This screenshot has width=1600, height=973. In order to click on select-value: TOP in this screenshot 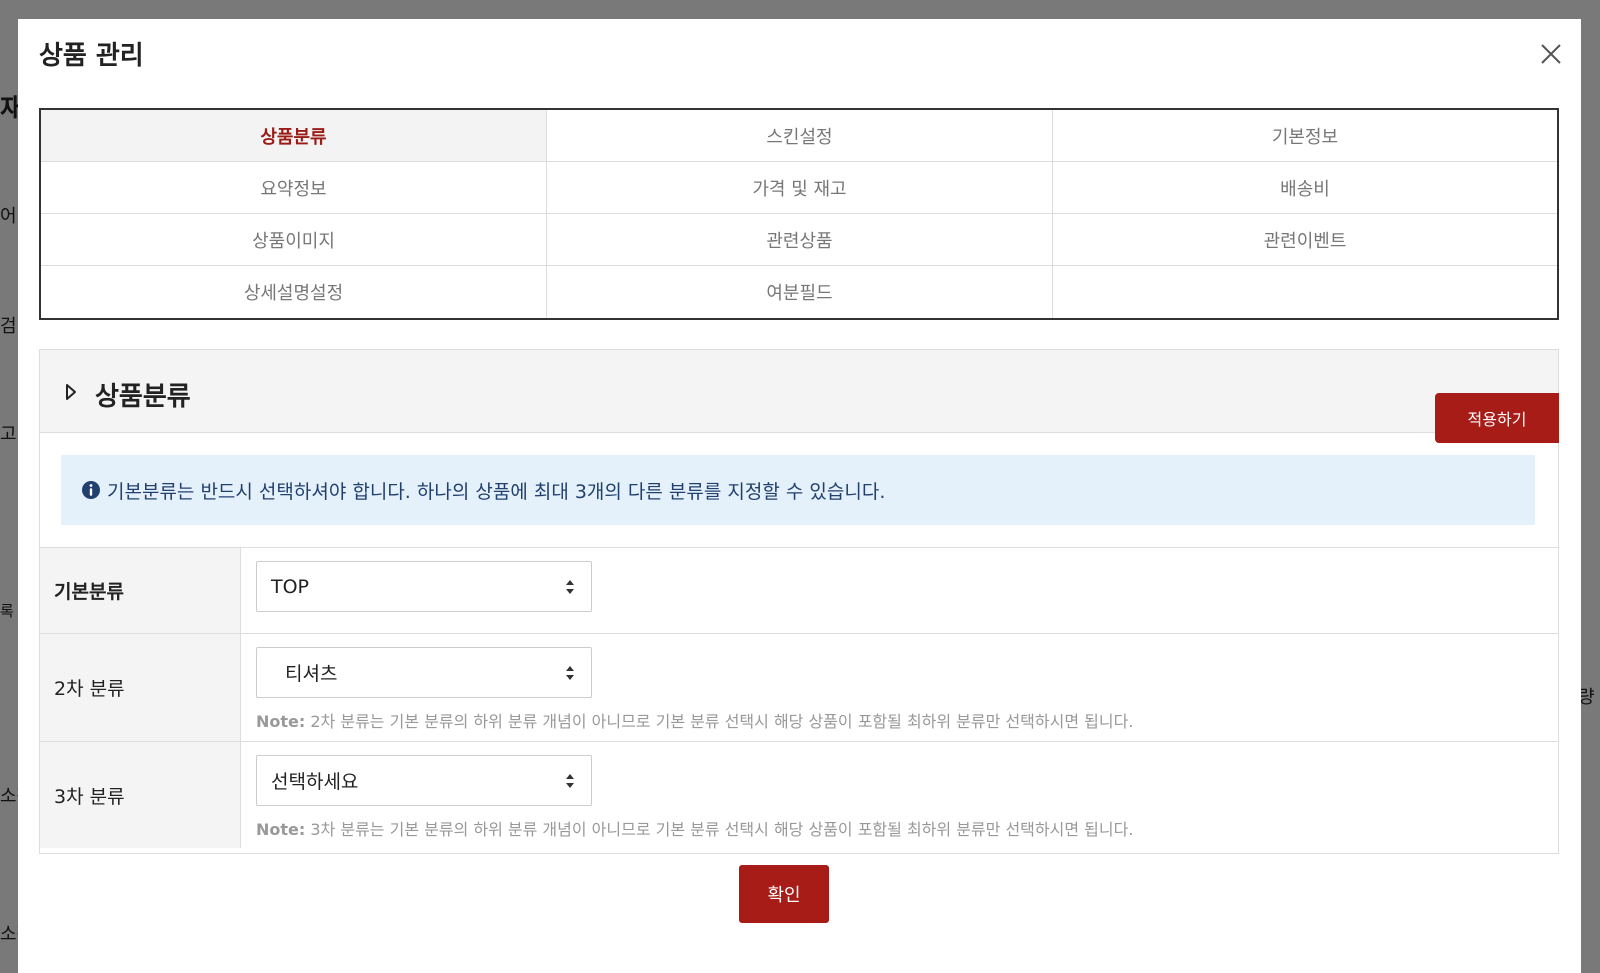, I will do `click(290, 586)`.